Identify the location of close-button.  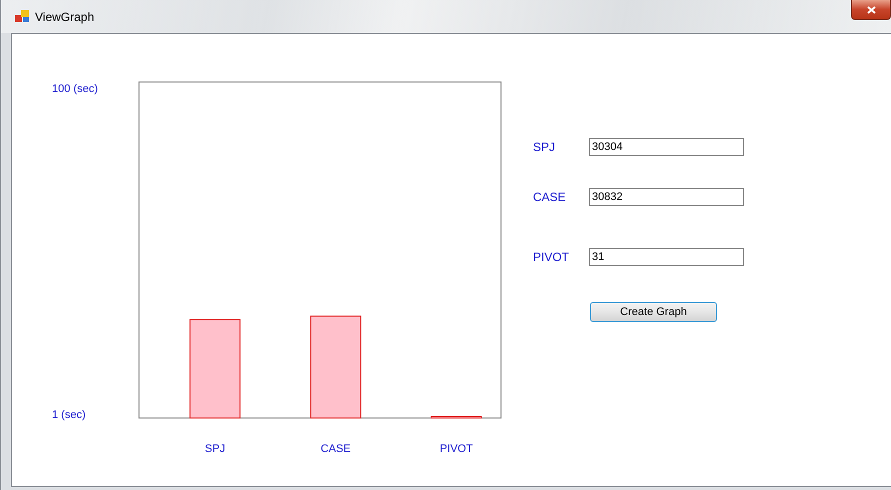
(871, 10).